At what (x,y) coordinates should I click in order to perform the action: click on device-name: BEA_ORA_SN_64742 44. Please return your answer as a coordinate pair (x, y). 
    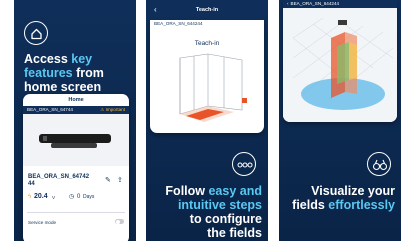
    Looking at the image, I should click on (59, 180).